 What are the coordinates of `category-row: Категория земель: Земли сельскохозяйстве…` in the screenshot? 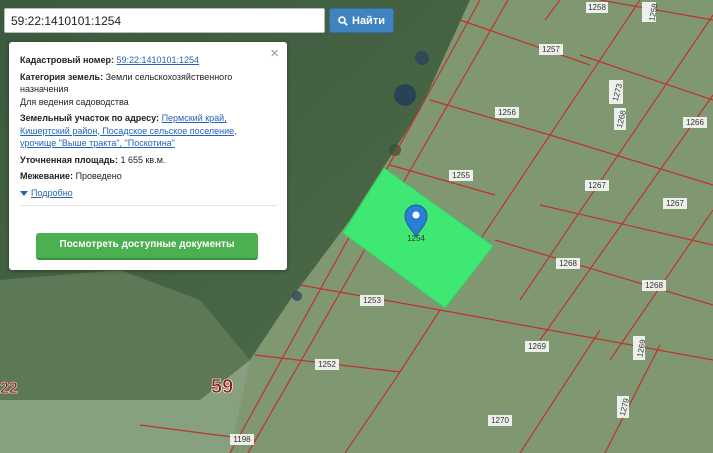 It's located at (148, 90).